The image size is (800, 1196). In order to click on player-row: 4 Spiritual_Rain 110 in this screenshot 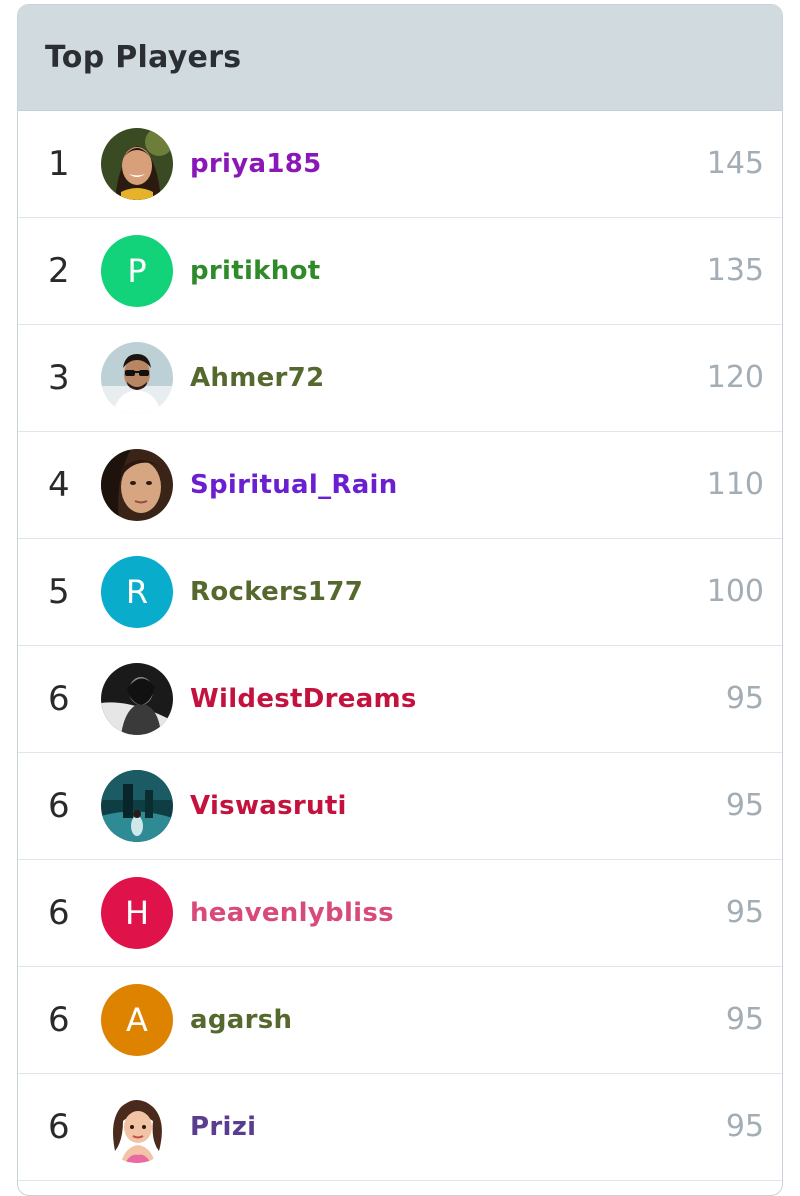, I will do `click(400, 485)`.